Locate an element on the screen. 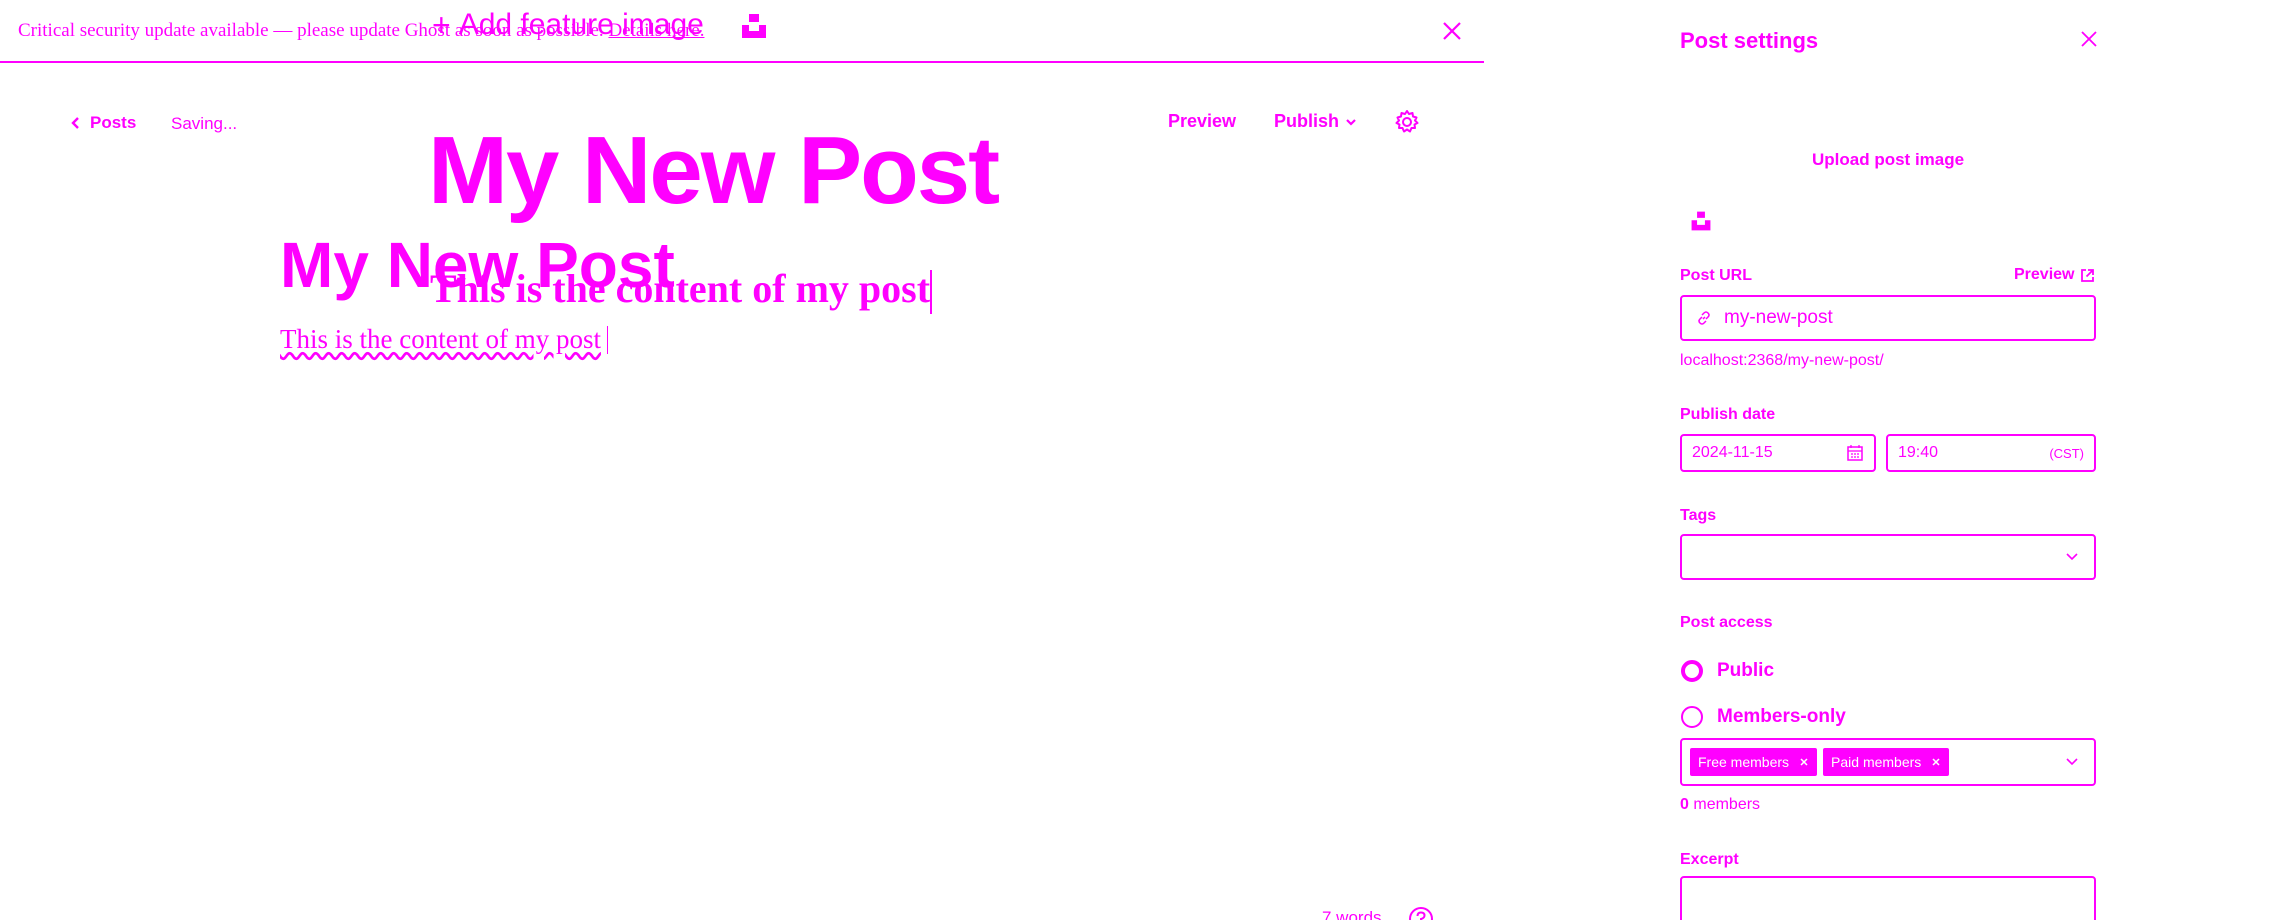  member-count-value: 0 is located at coordinates (1684, 804).